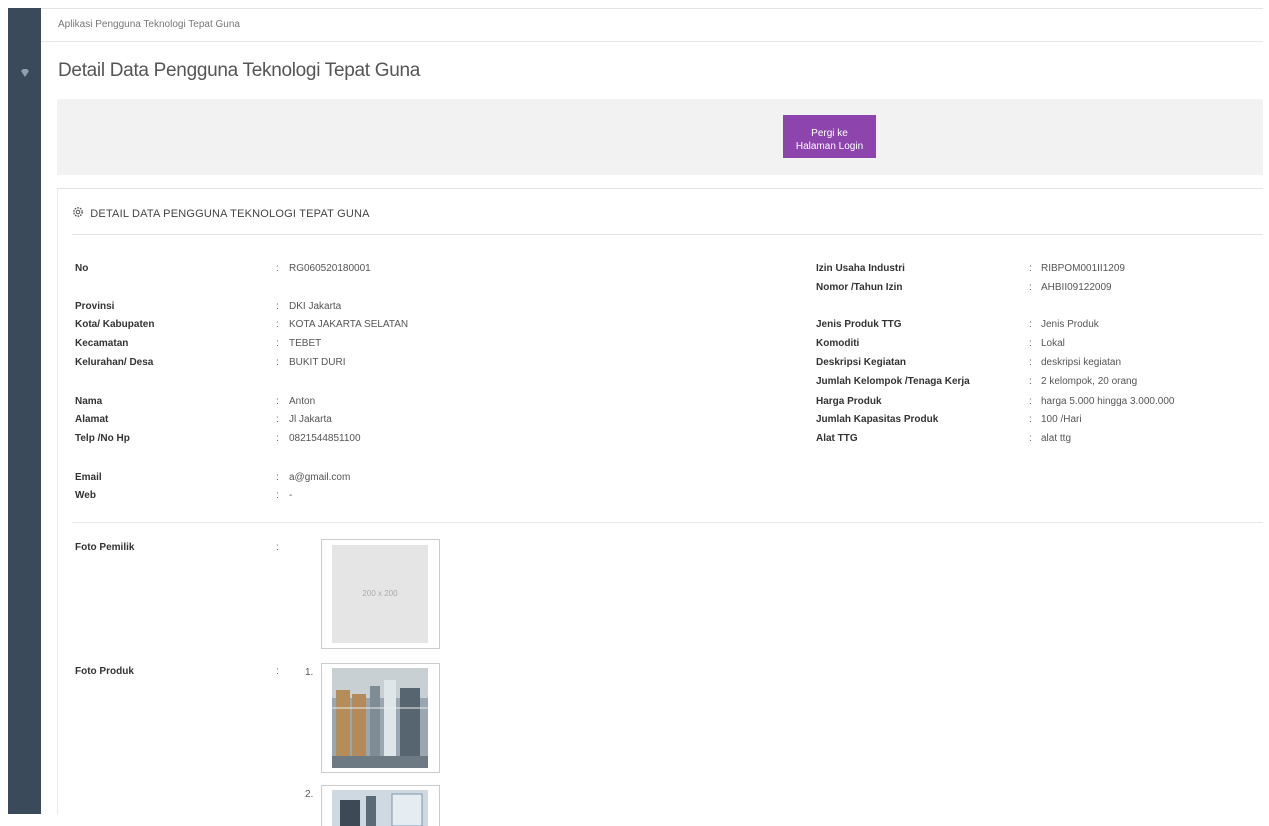  I want to click on field-value: RIBPOM001II1209, so click(1083, 268).